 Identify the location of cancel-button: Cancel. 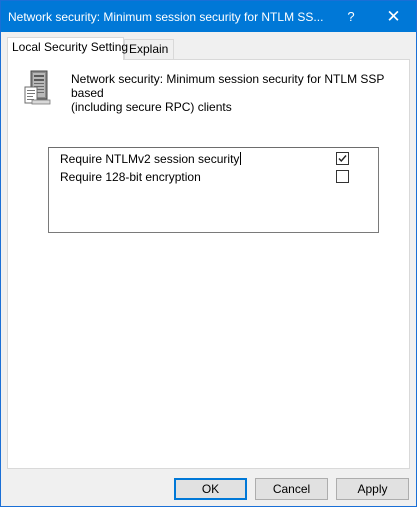
(291, 489).